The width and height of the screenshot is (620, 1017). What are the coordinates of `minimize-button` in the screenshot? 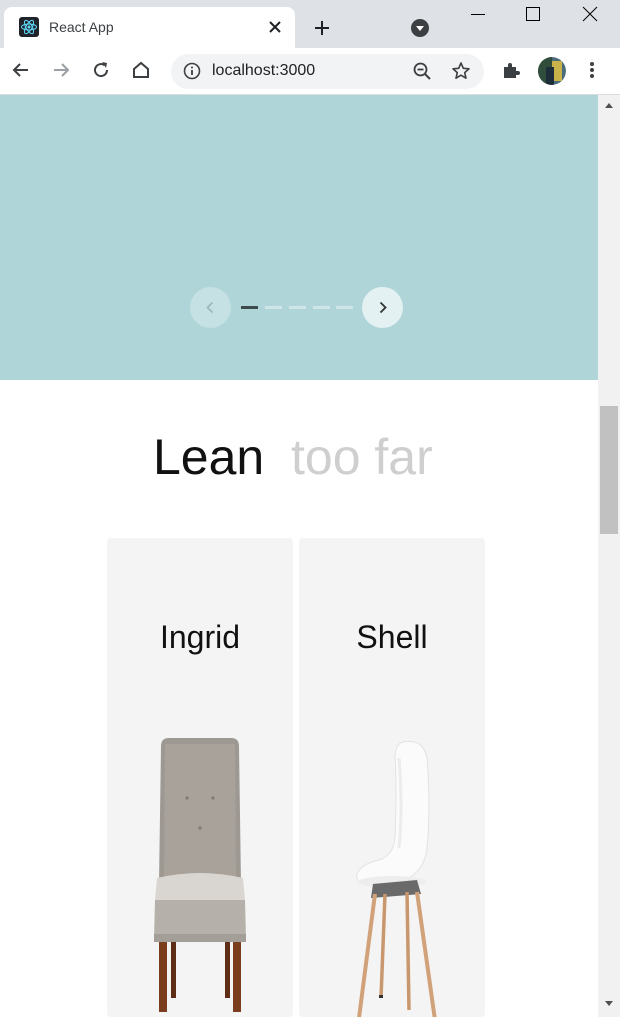 It's located at (478, 15).